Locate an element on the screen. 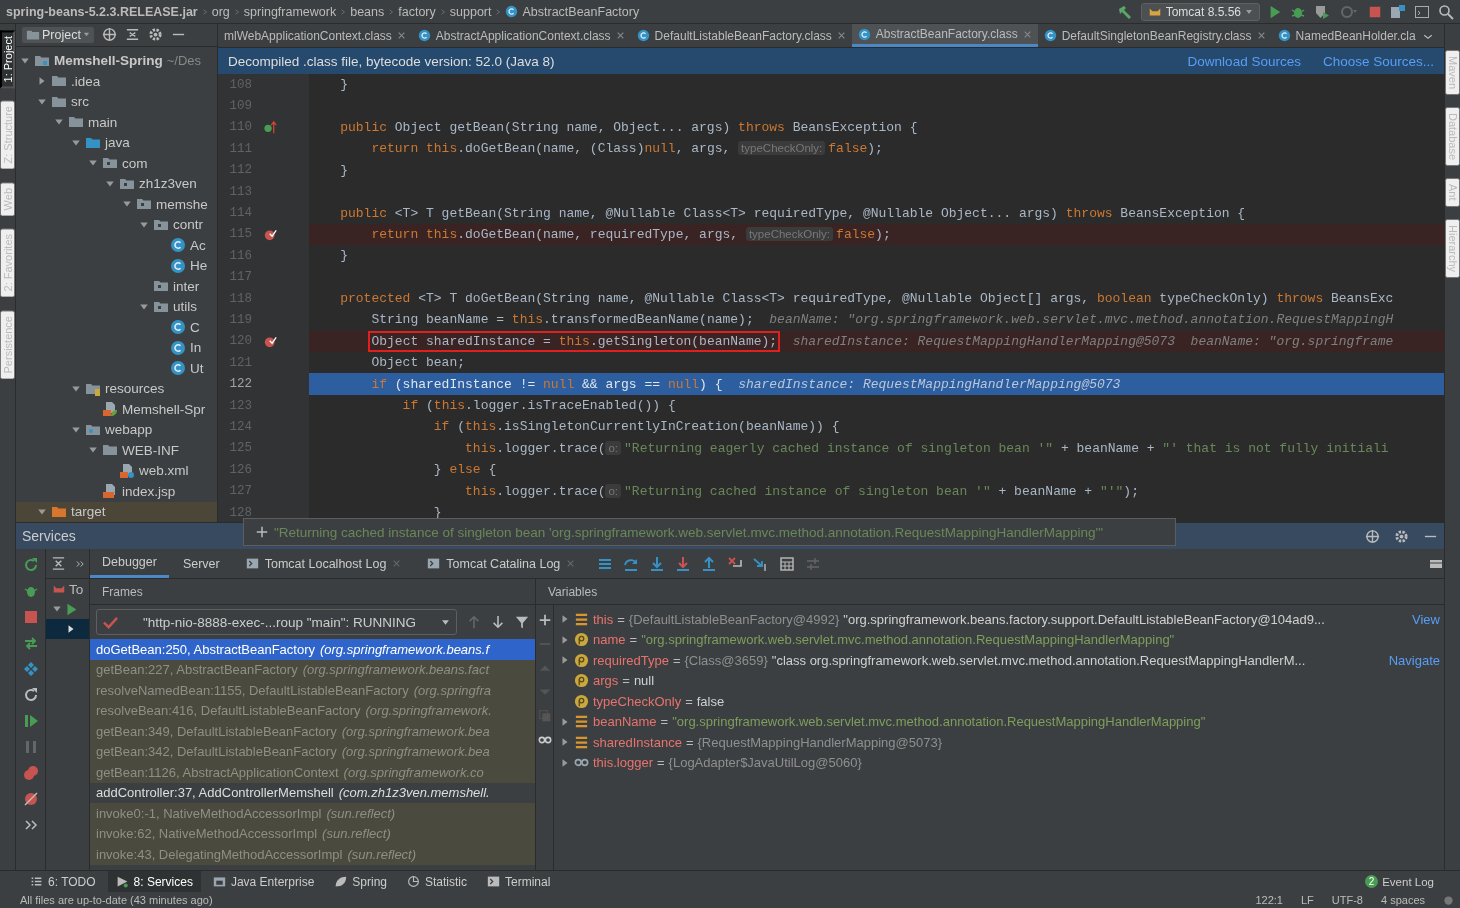  breadcrumb-item: factory is located at coordinates (417, 11).